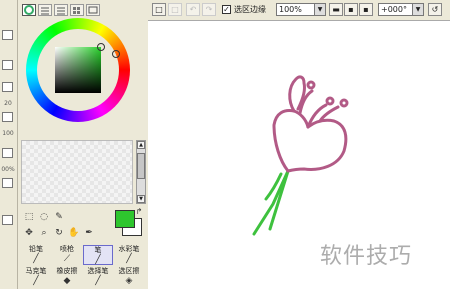 The height and width of the screenshot is (291, 450). What do you see at coordinates (129, 271) in the screenshot?
I see `brush-label: 选区擦` at bounding box center [129, 271].